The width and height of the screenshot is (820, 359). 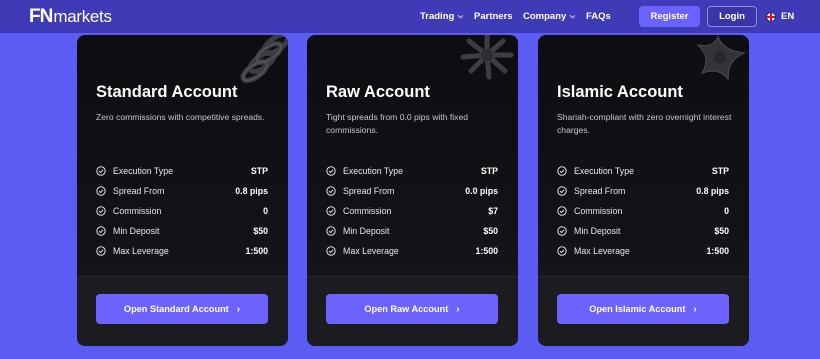 I want to click on starburst-icon, so click(x=487, y=57).